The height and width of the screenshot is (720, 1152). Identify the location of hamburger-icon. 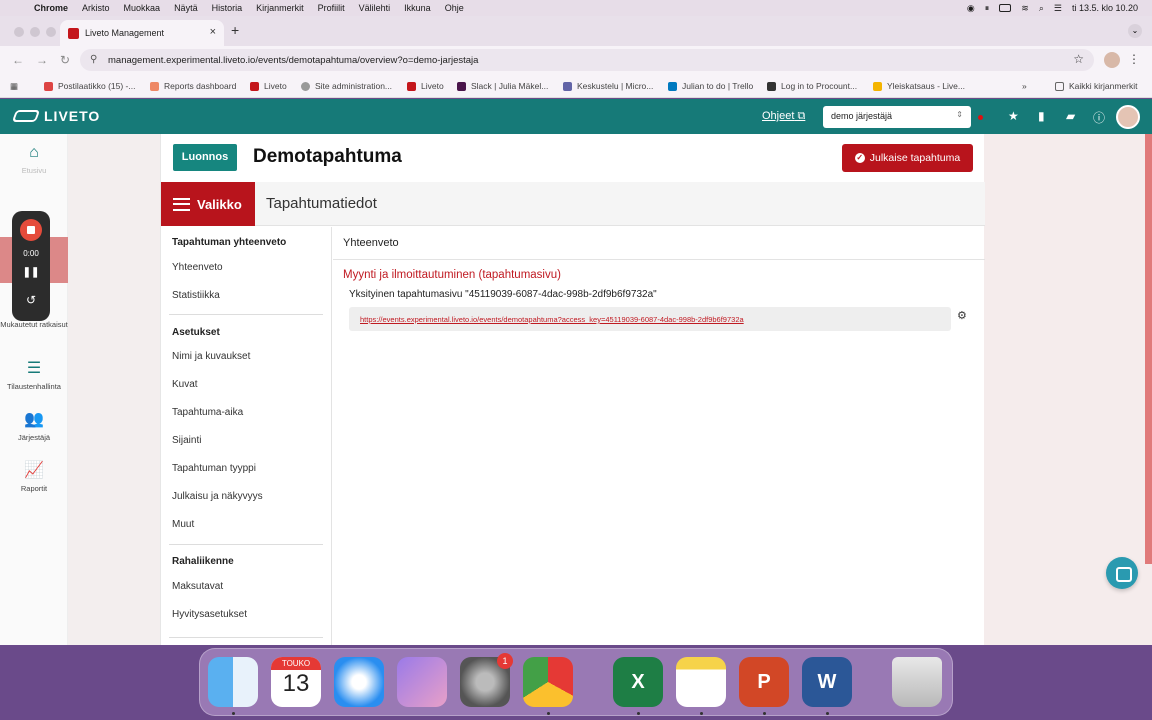
(181, 204).